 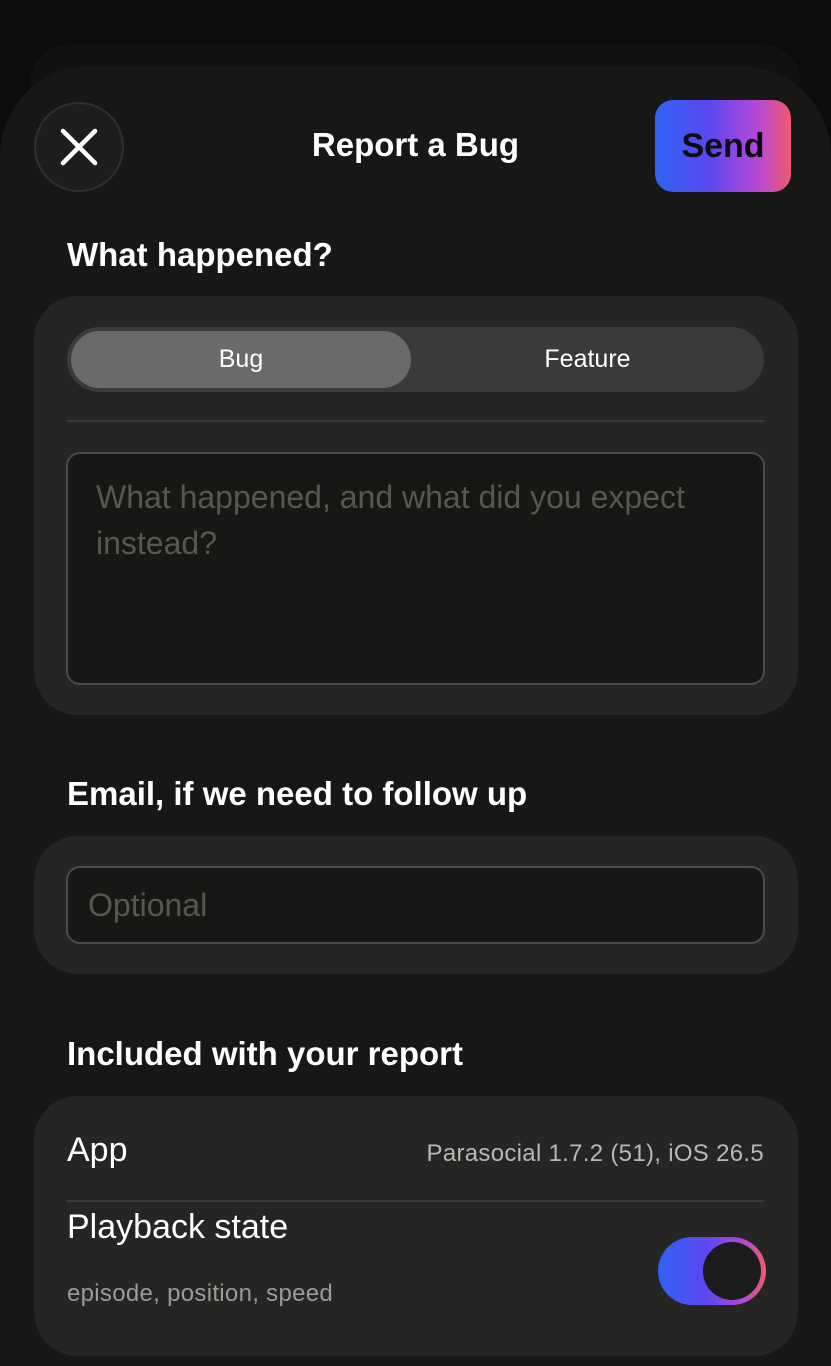 What do you see at coordinates (97, 1150) in the screenshot?
I see `app-row-label: App` at bounding box center [97, 1150].